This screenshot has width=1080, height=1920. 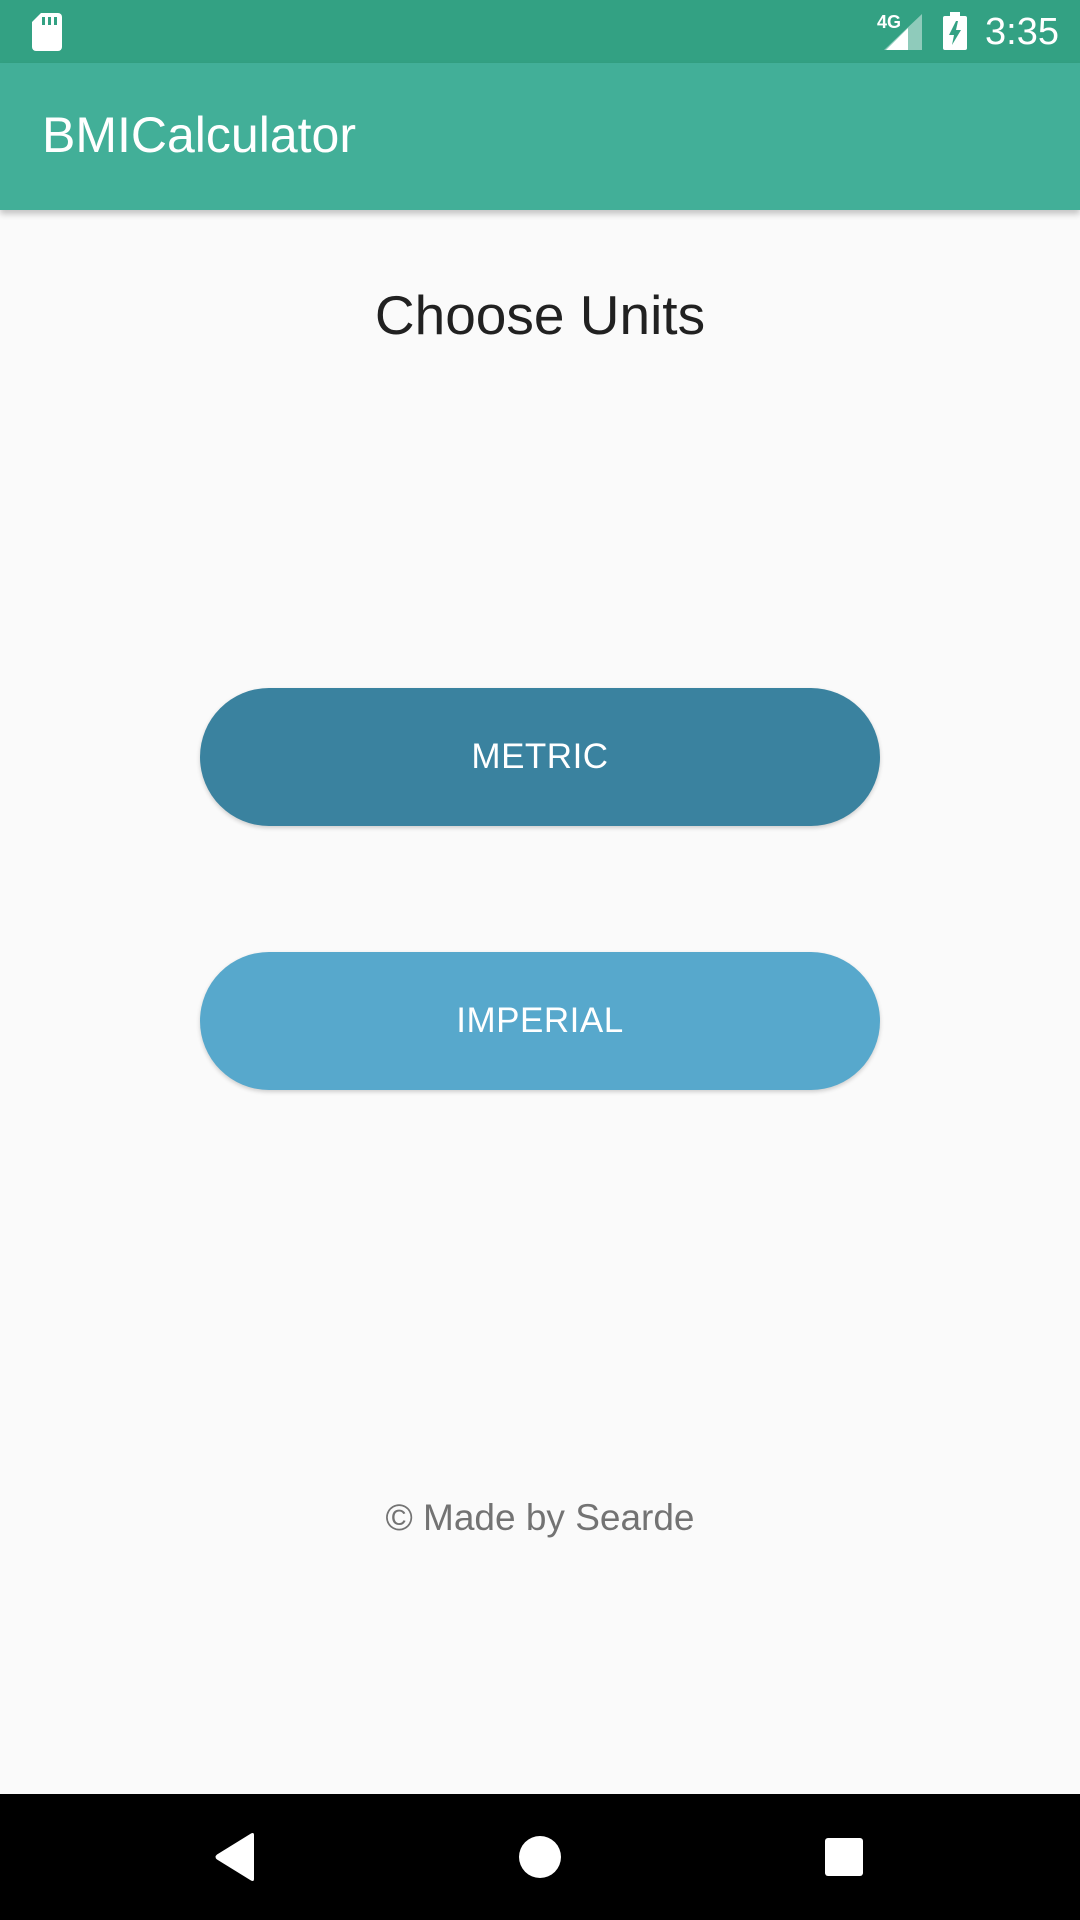 I want to click on home-icon, so click(x=540, y=1857).